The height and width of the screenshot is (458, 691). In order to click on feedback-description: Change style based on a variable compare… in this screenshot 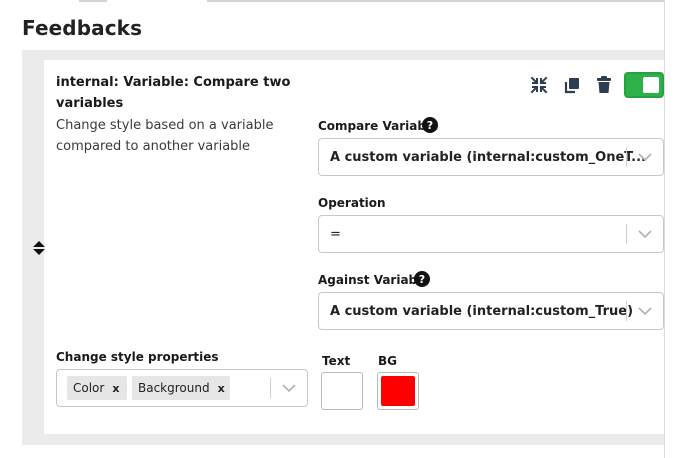, I will do `click(165, 136)`.